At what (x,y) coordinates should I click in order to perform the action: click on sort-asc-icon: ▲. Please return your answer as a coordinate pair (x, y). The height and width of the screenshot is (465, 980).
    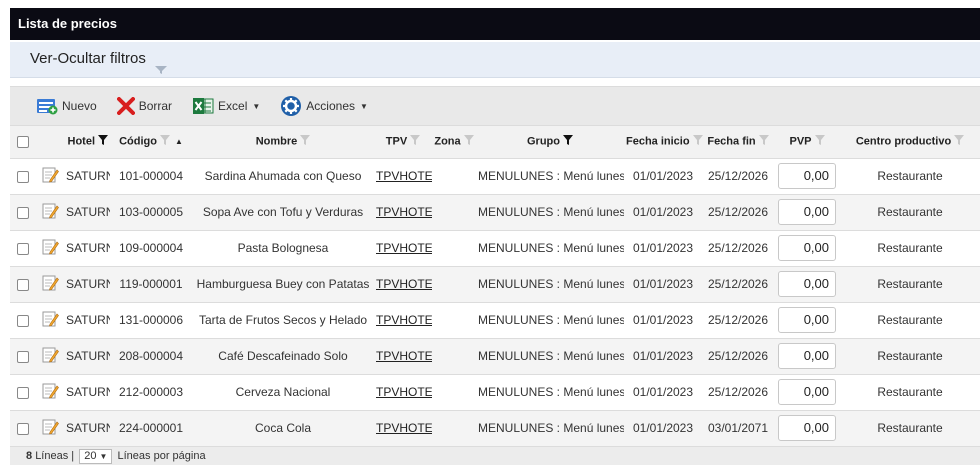
    Looking at the image, I should click on (179, 141).